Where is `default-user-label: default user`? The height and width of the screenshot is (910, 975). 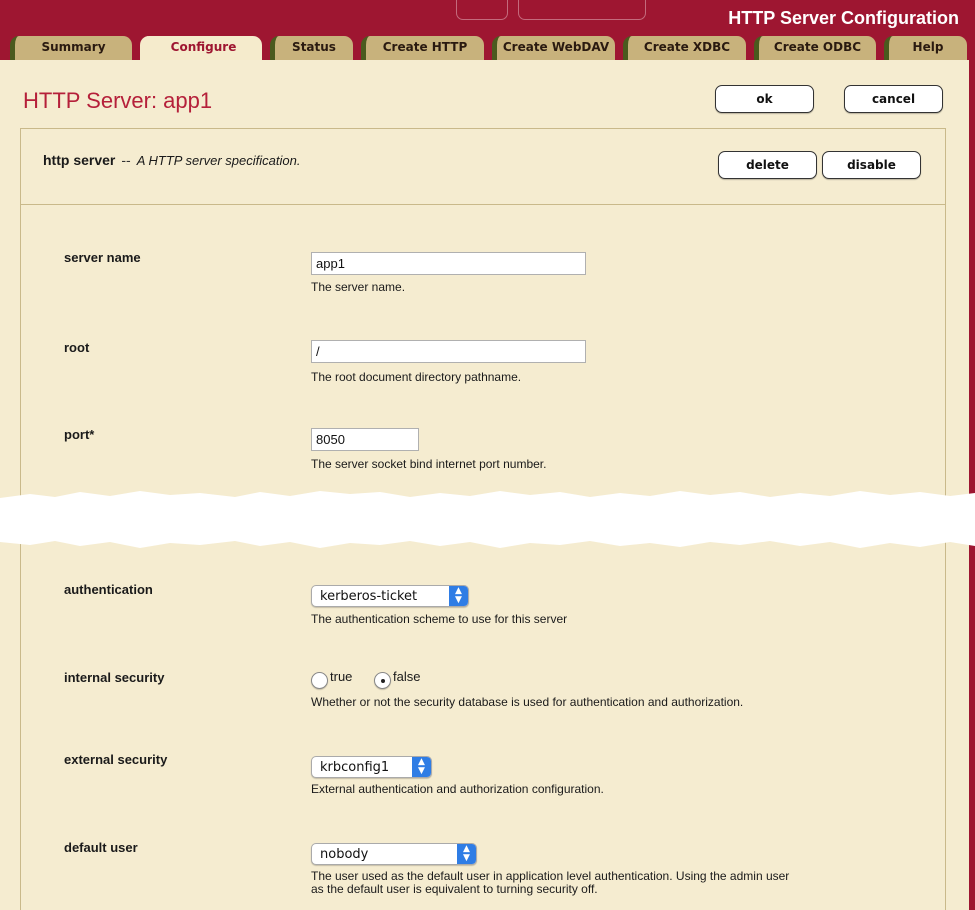
default-user-label: default user is located at coordinates (101, 847).